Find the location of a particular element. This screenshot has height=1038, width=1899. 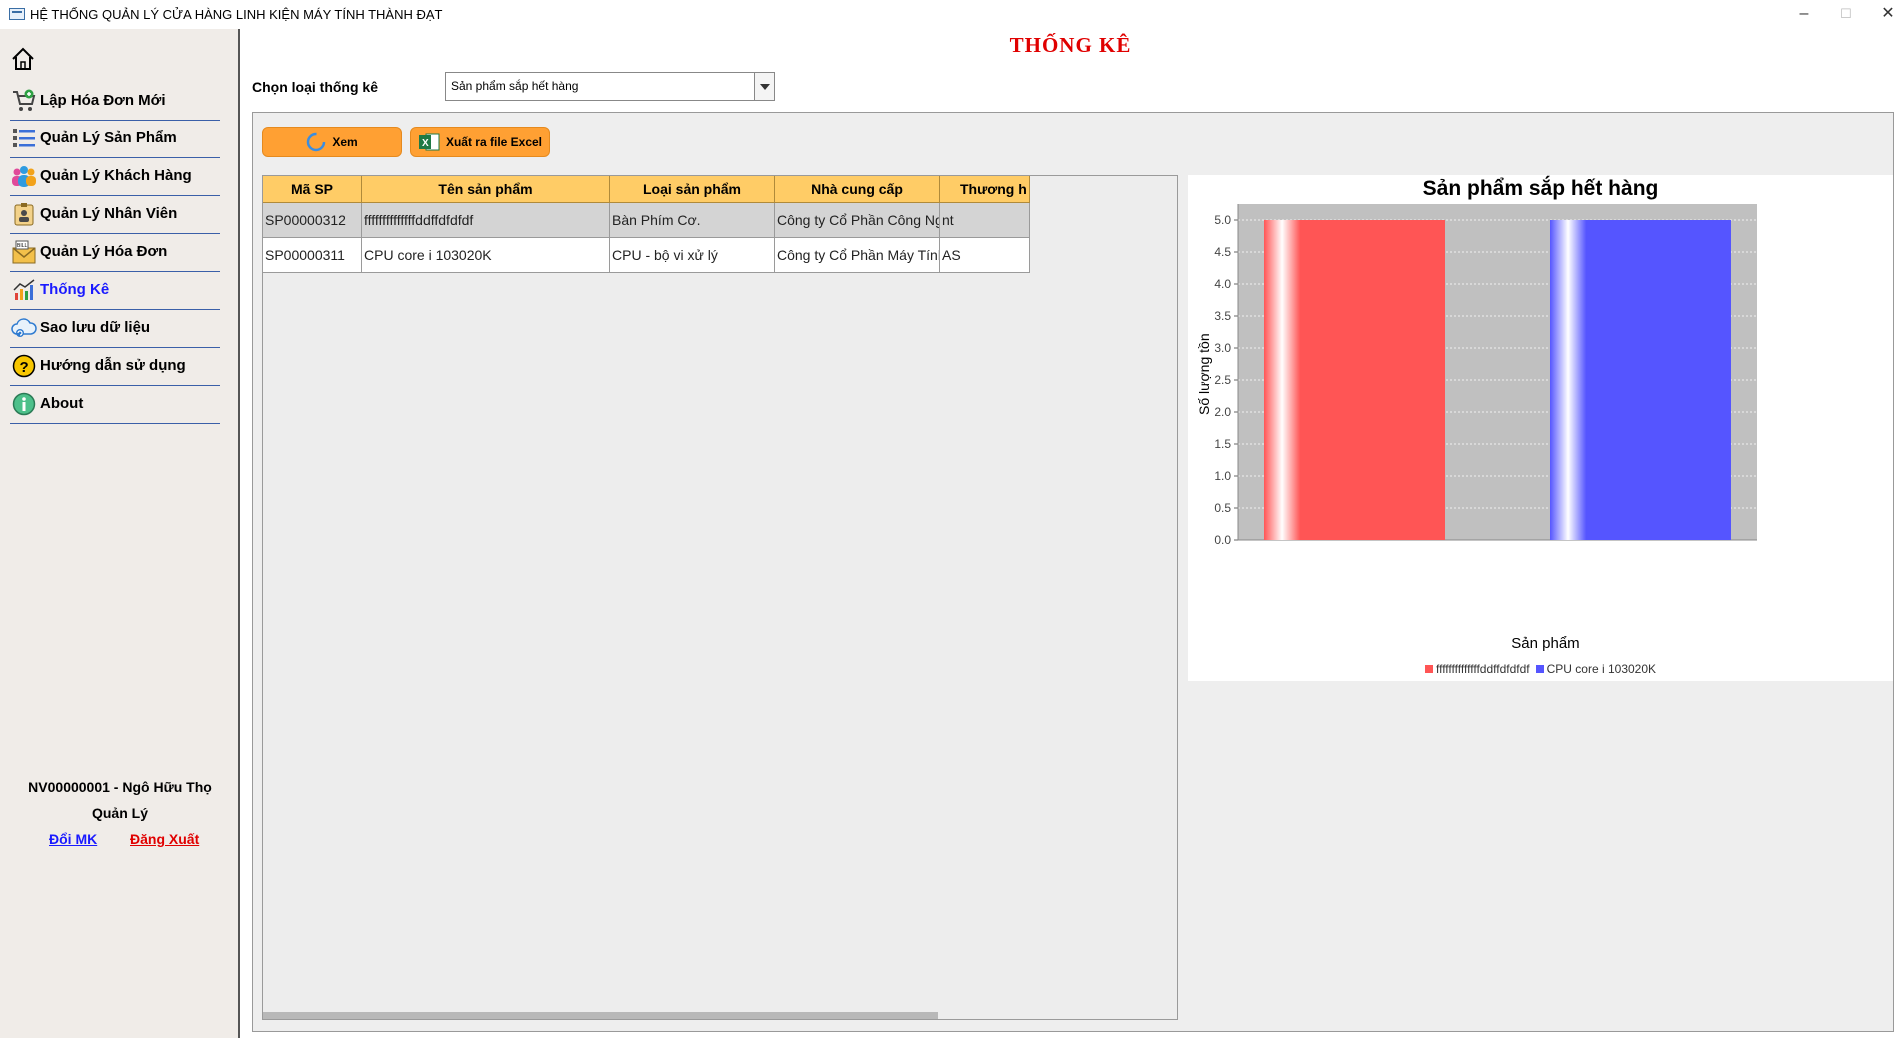

legend-label: CPU core i 103020K is located at coordinates (1601, 669).